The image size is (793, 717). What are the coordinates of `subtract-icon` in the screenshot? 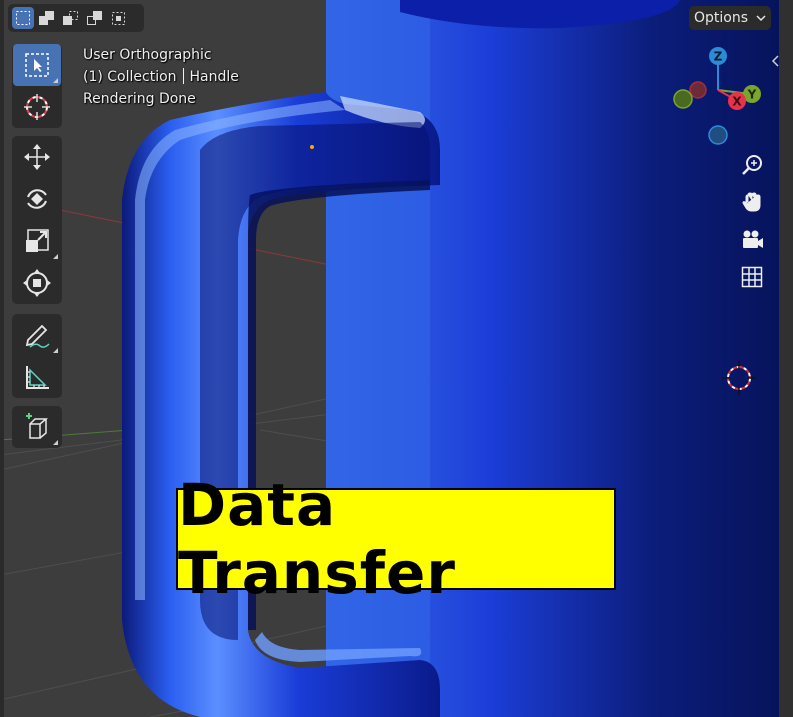 It's located at (71, 18).